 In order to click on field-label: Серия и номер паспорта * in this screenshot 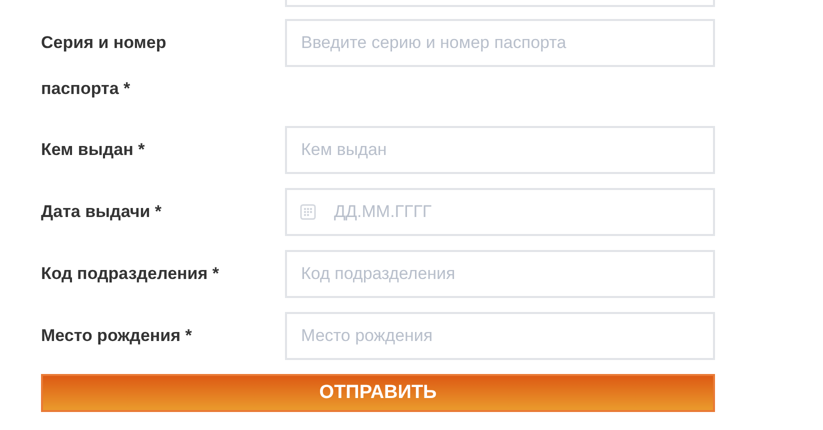, I will do `click(104, 66)`.